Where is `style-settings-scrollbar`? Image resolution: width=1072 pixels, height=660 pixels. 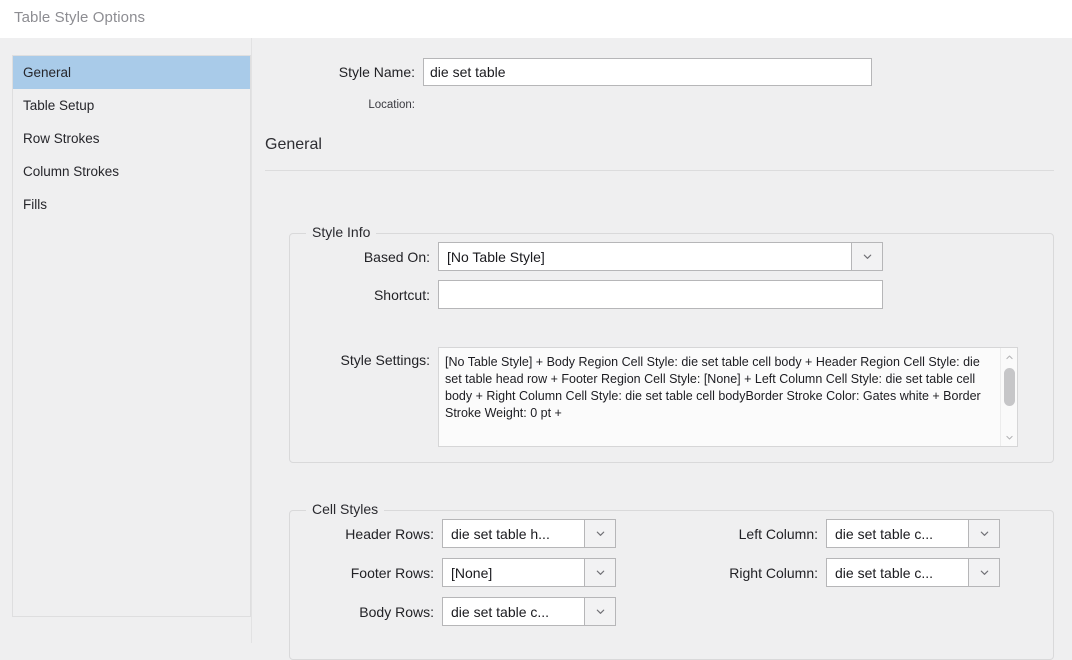
style-settings-scrollbar is located at coordinates (1008, 397).